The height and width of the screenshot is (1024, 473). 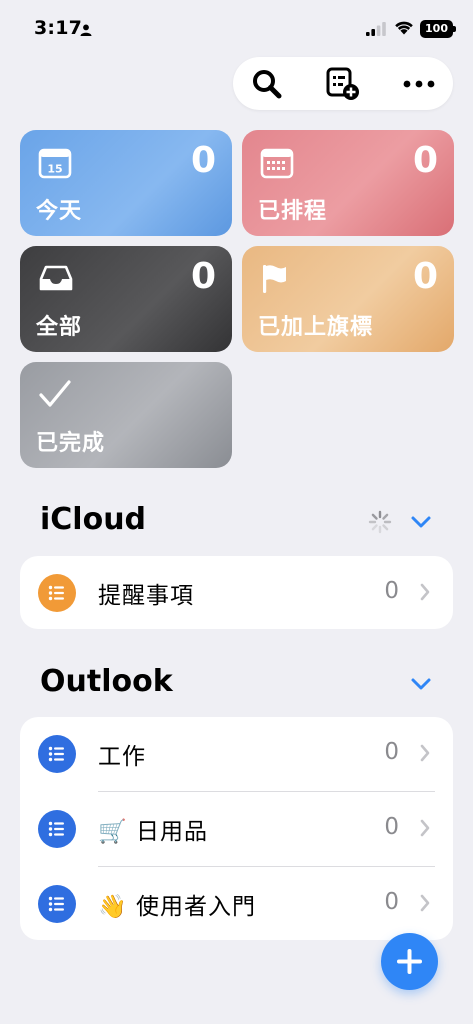 I want to click on today-count: 0, so click(x=203, y=160).